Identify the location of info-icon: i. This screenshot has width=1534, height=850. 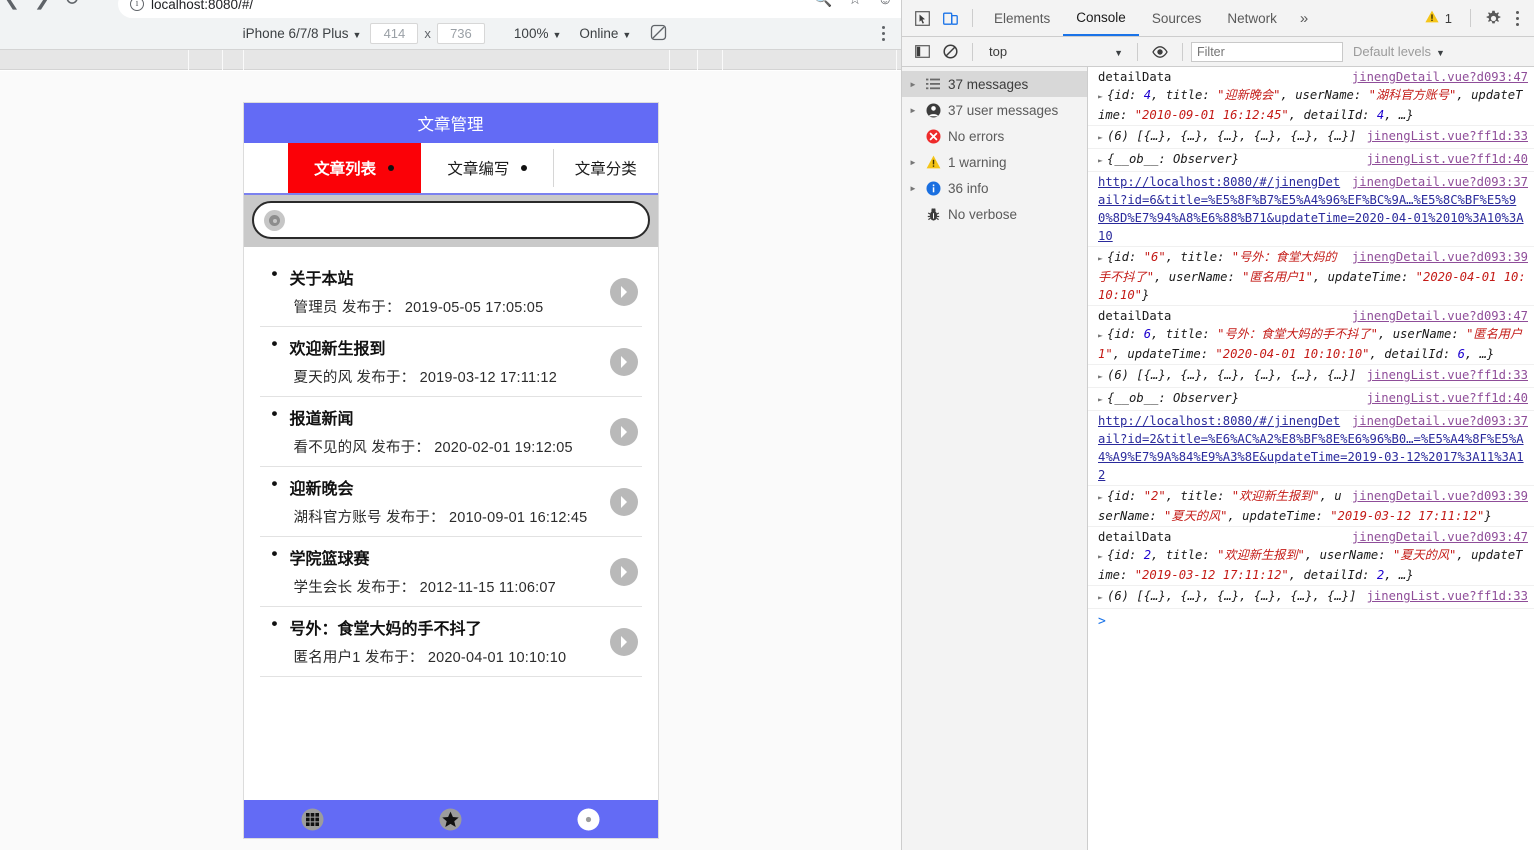
(137, 5).